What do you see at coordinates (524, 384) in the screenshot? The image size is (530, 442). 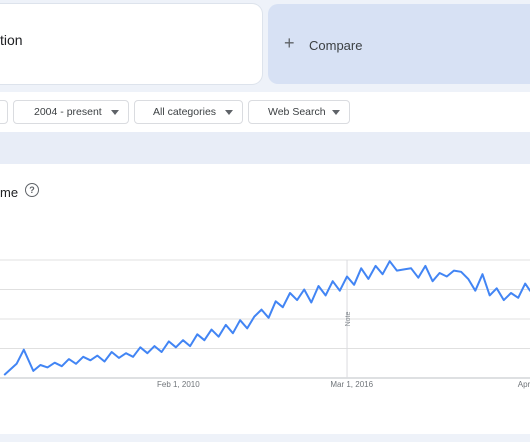 I see `x-tick-label: Apr` at bounding box center [524, 384].